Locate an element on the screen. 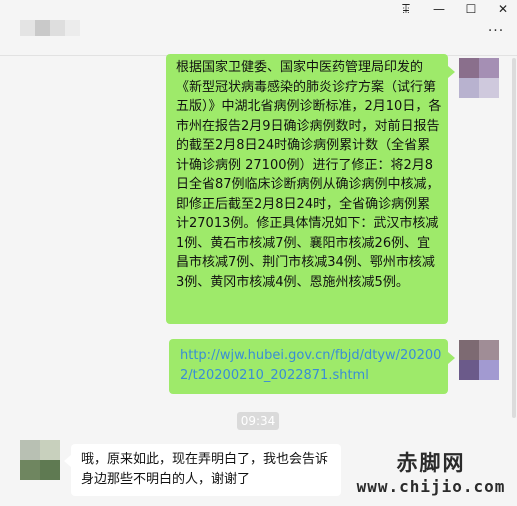 This screenshot has height=506, width=517. chat-scrollbar is located at coordinates (514, 238).